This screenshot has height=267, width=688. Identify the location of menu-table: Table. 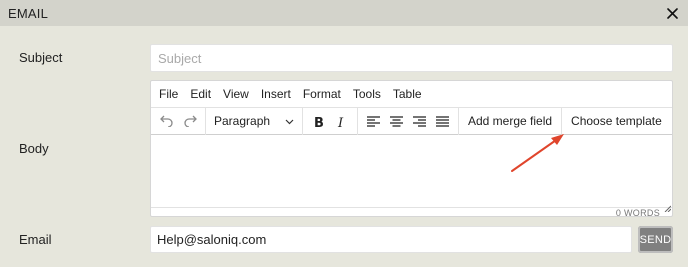
(407, 94).